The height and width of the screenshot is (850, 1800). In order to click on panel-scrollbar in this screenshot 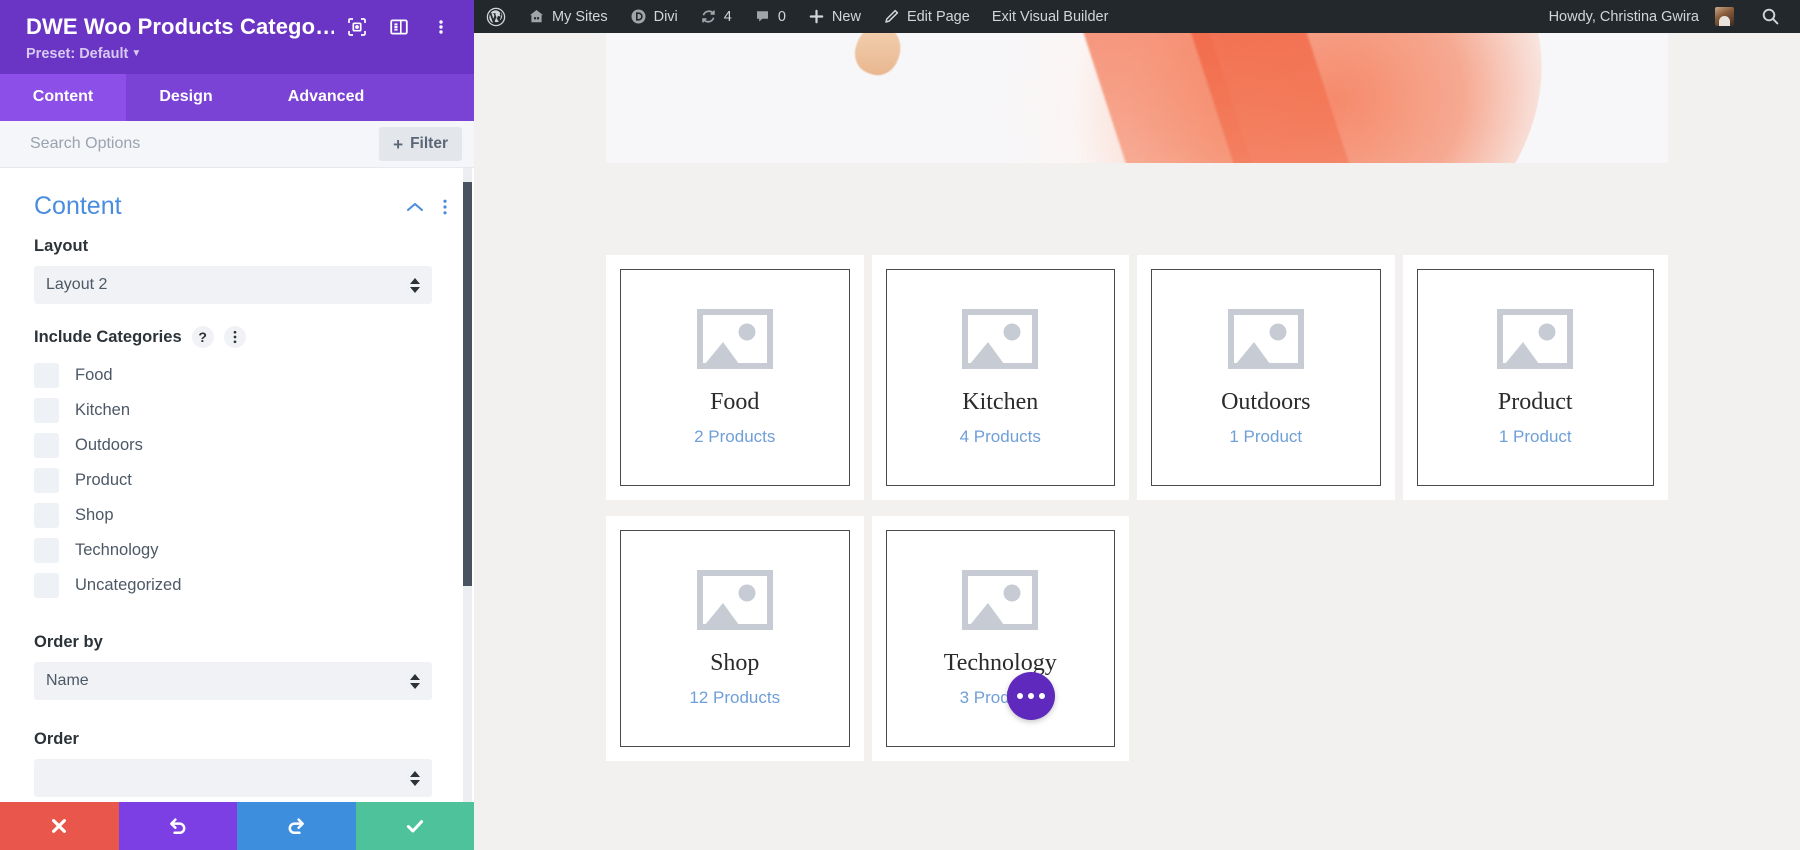, I will do `click(467, 485)`.